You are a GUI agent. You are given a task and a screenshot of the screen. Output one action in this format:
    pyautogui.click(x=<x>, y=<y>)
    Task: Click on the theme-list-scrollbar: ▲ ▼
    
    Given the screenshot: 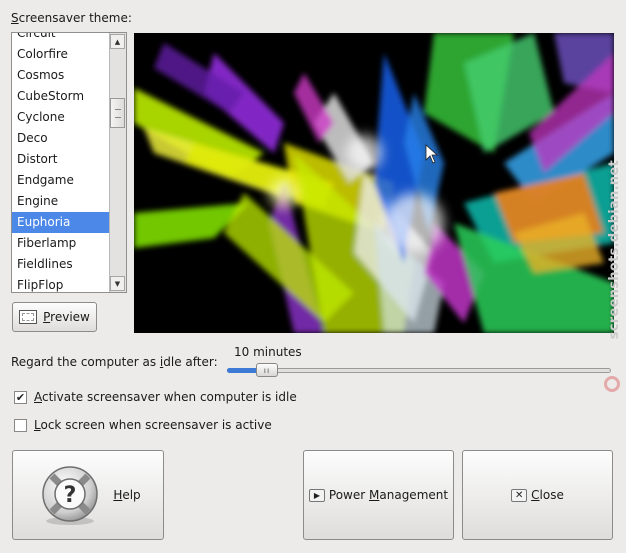 What is the action you would take?
    pyautogui.click(x=117, y=162)
    